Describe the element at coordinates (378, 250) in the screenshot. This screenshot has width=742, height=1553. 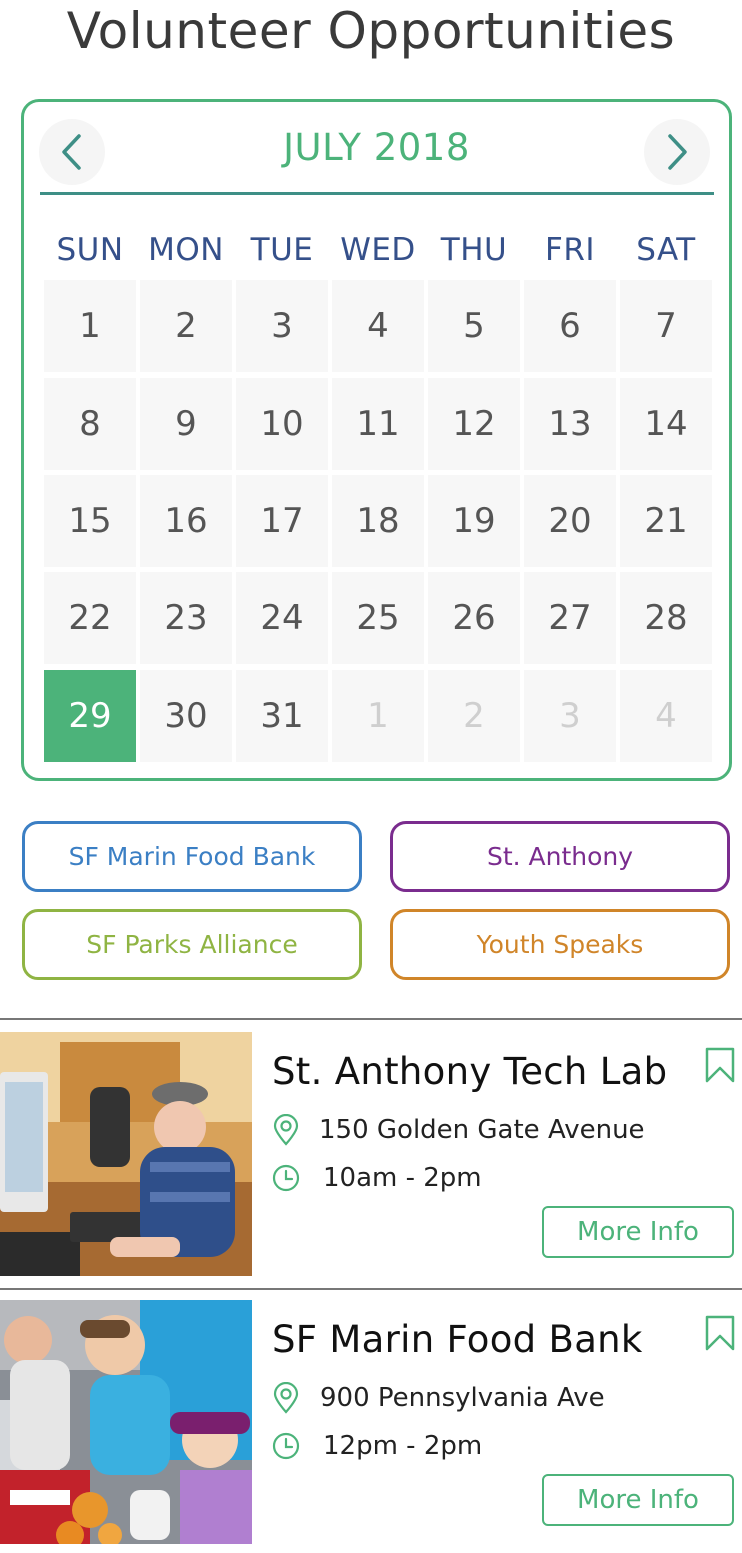
I see `weekday-wed: WED` at that location.